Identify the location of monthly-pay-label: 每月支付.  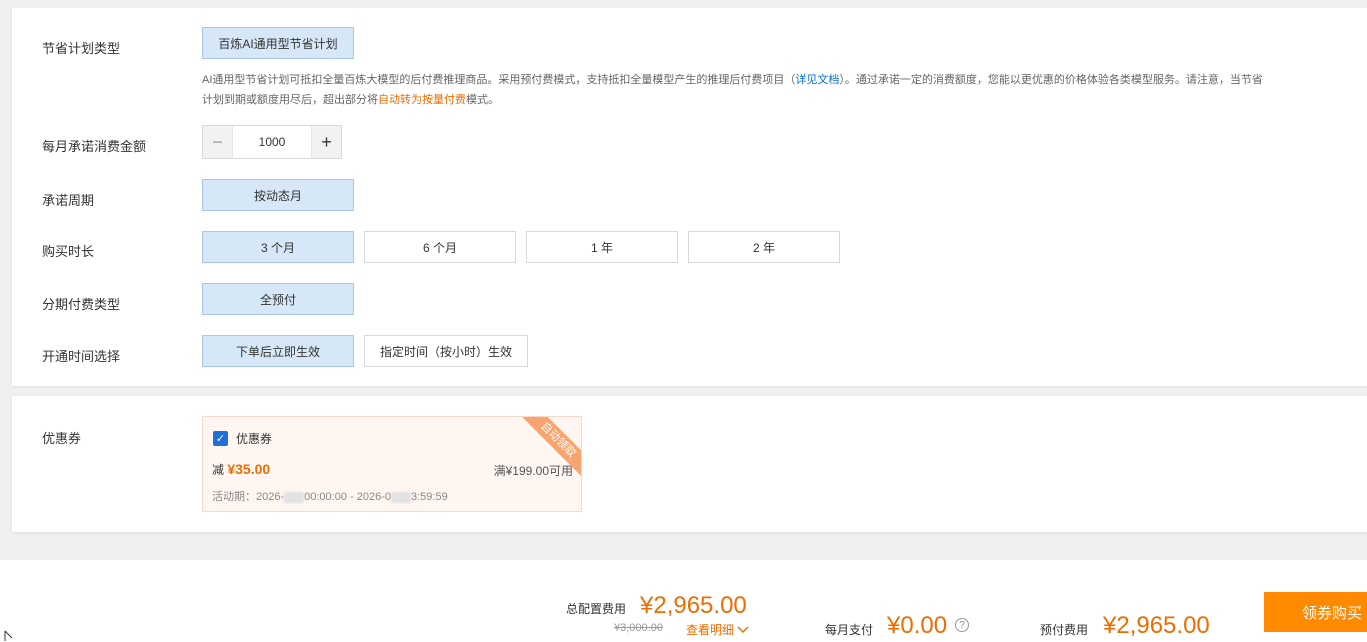
(849, 630).